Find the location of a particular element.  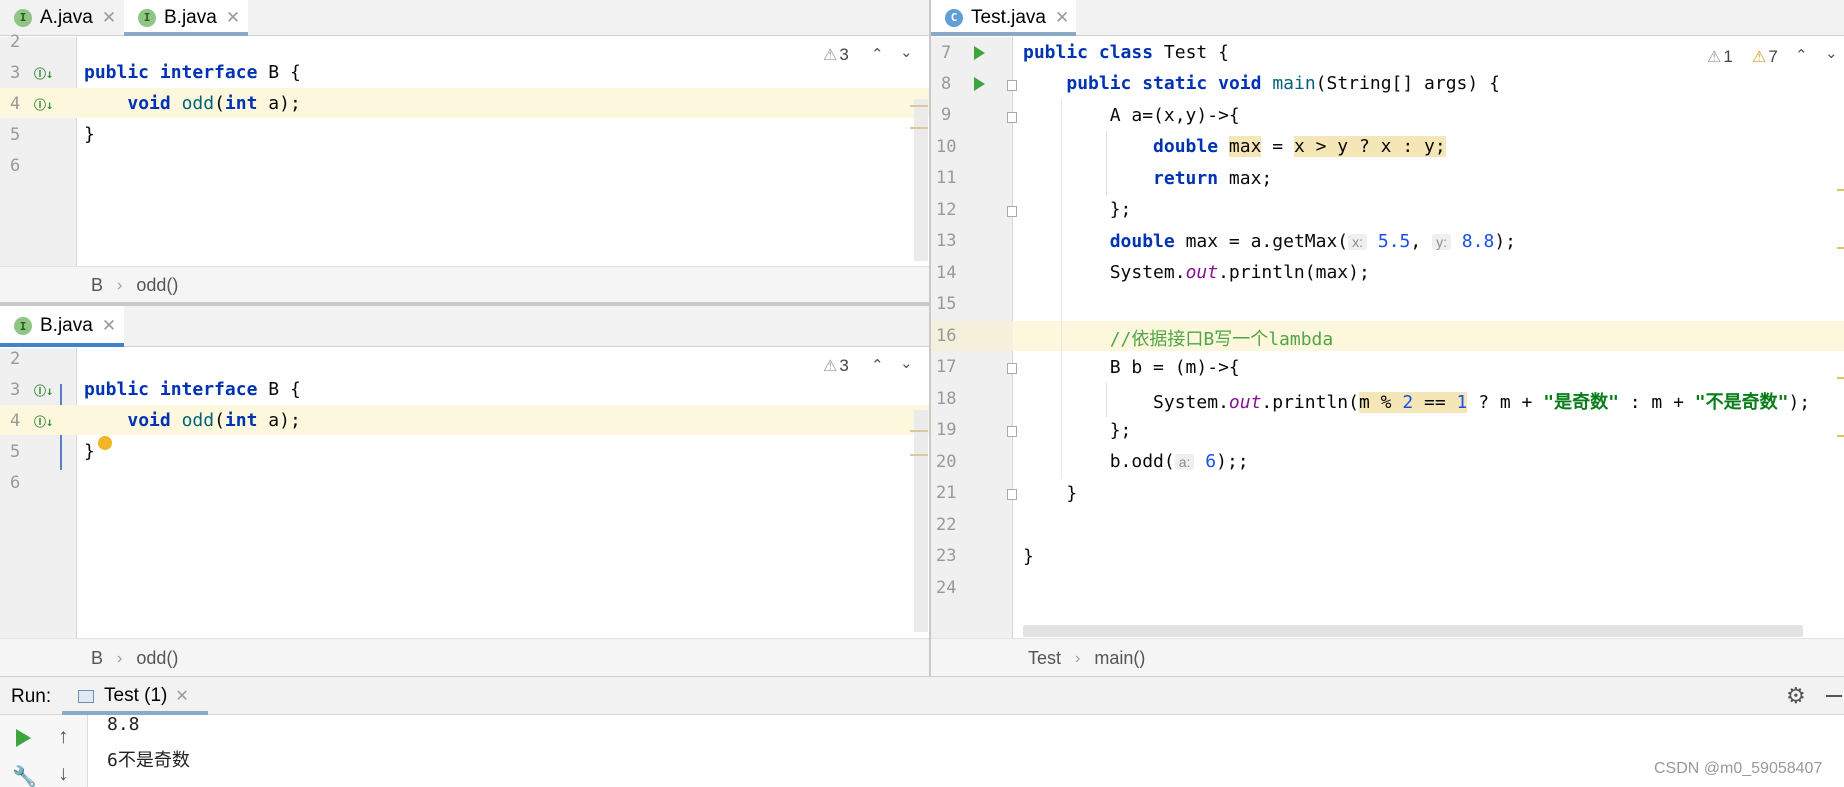

watermark: CSDN @m0_59058407 is located at coordinates (1738, 768).